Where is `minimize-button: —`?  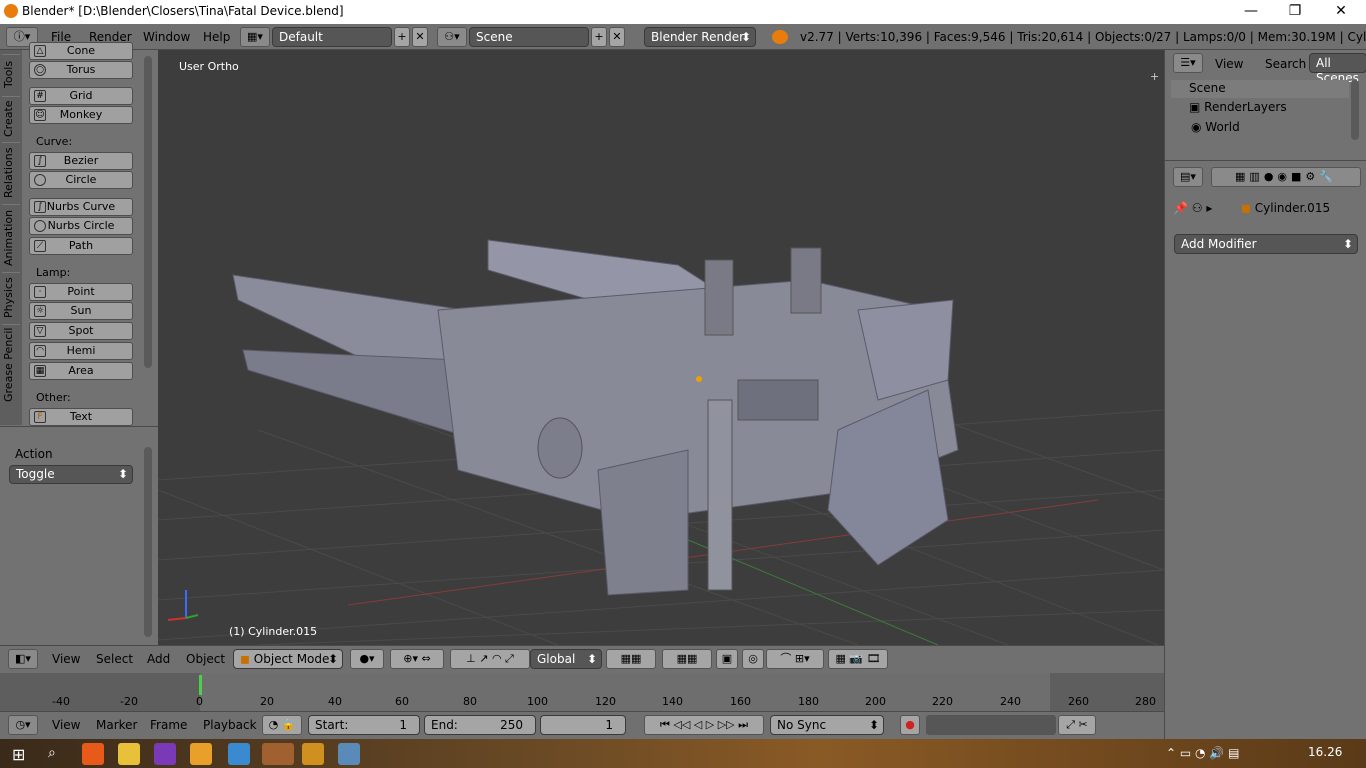
minimize-button: — is located at coordinates (1251, 12).